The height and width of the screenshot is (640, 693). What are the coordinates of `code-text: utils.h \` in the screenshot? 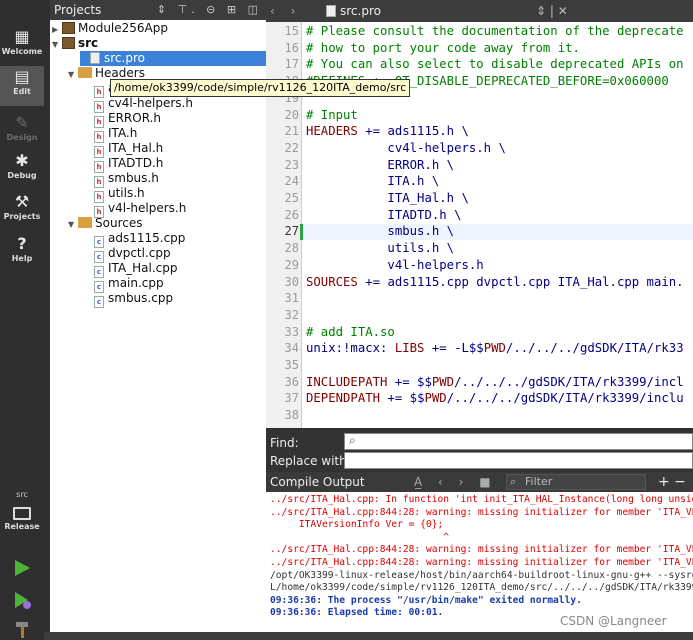 It's located at (380, 248).